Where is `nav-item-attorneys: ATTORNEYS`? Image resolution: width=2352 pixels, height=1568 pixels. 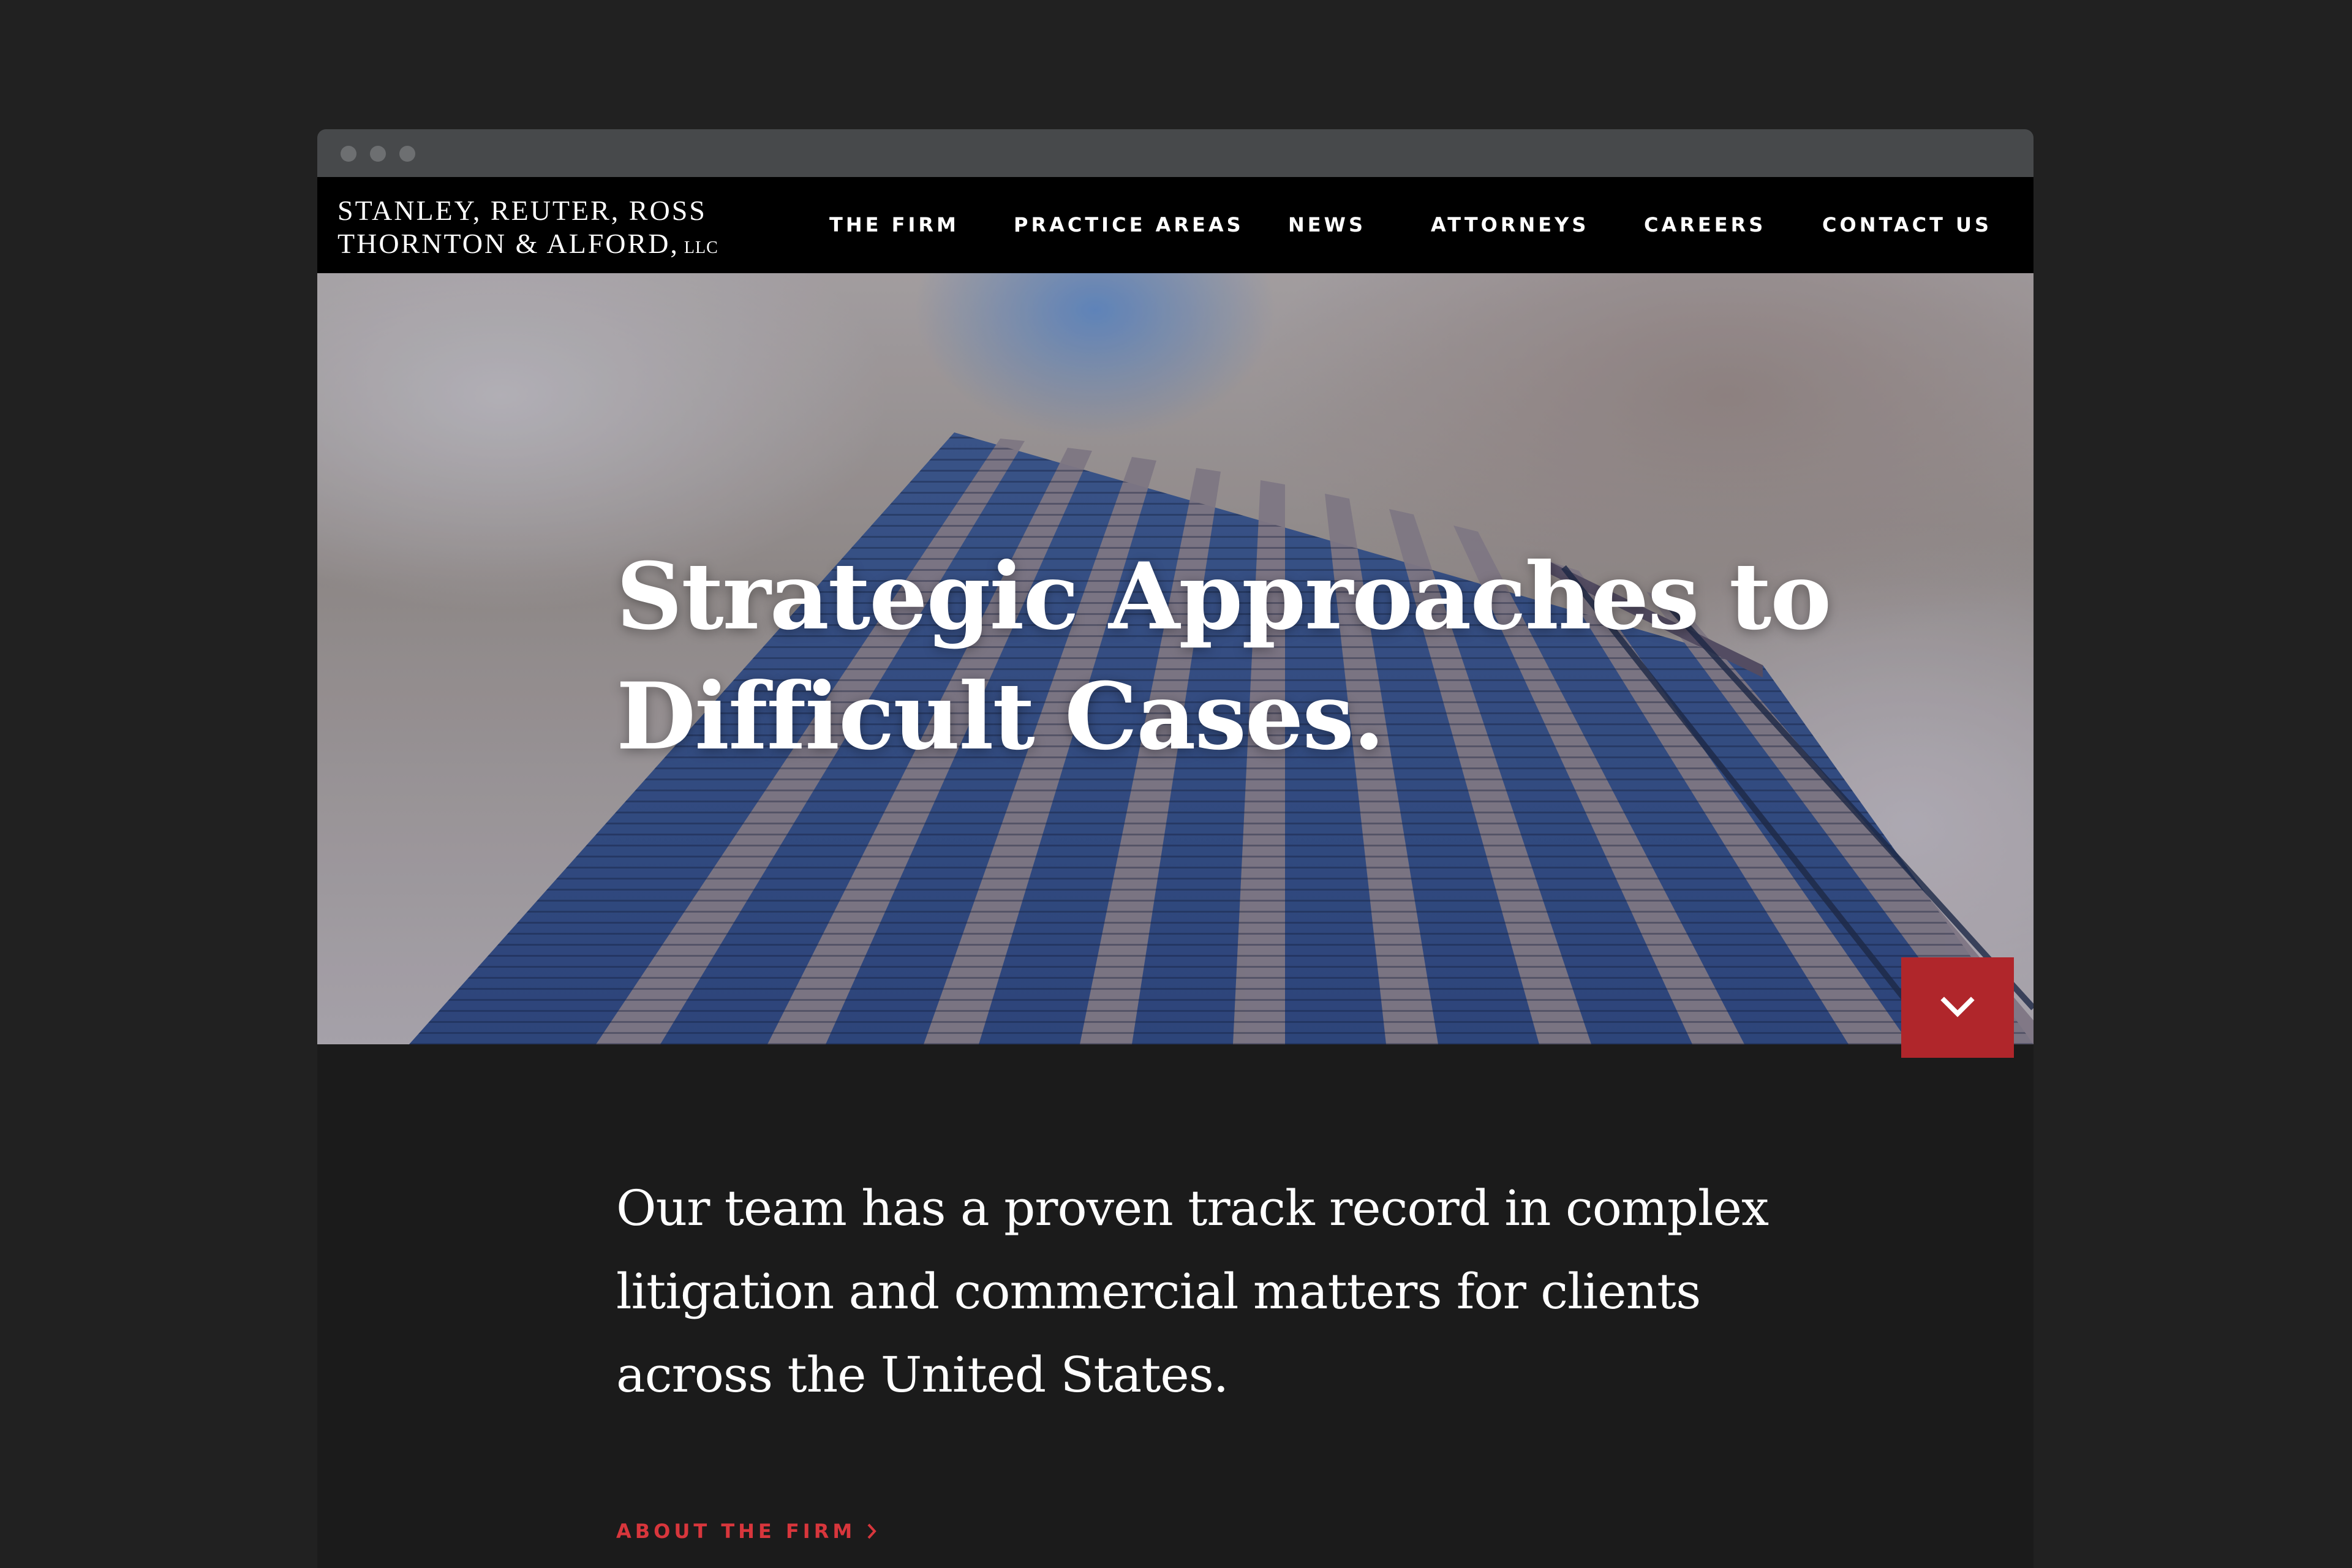
nav-item-attorneys: ATTORNEYS is located at coordinates (1510, 225).